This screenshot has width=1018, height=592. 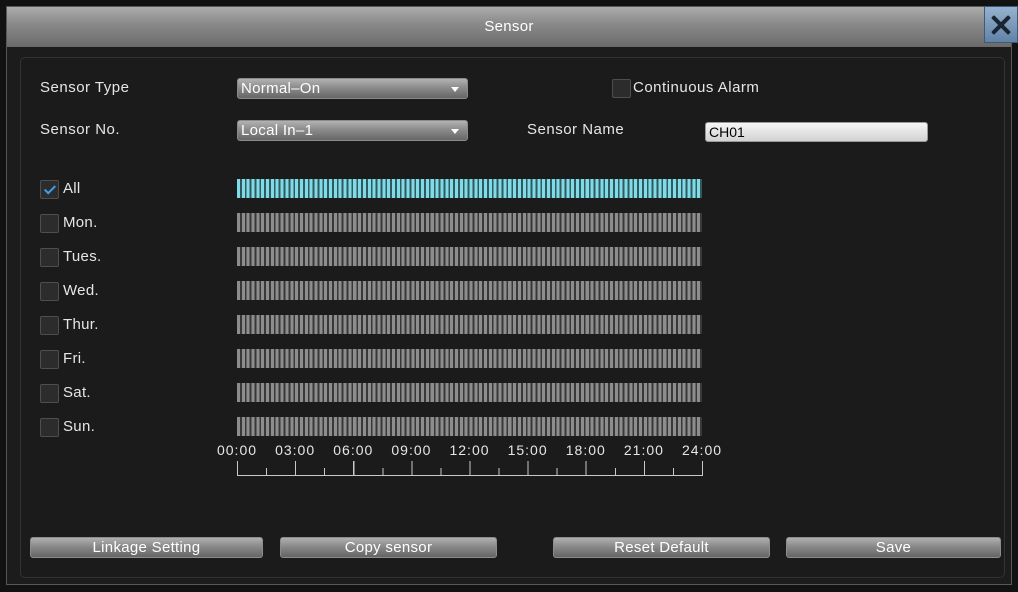 I want to click on day-label-fri: Fri., so click(x=74, y=358).